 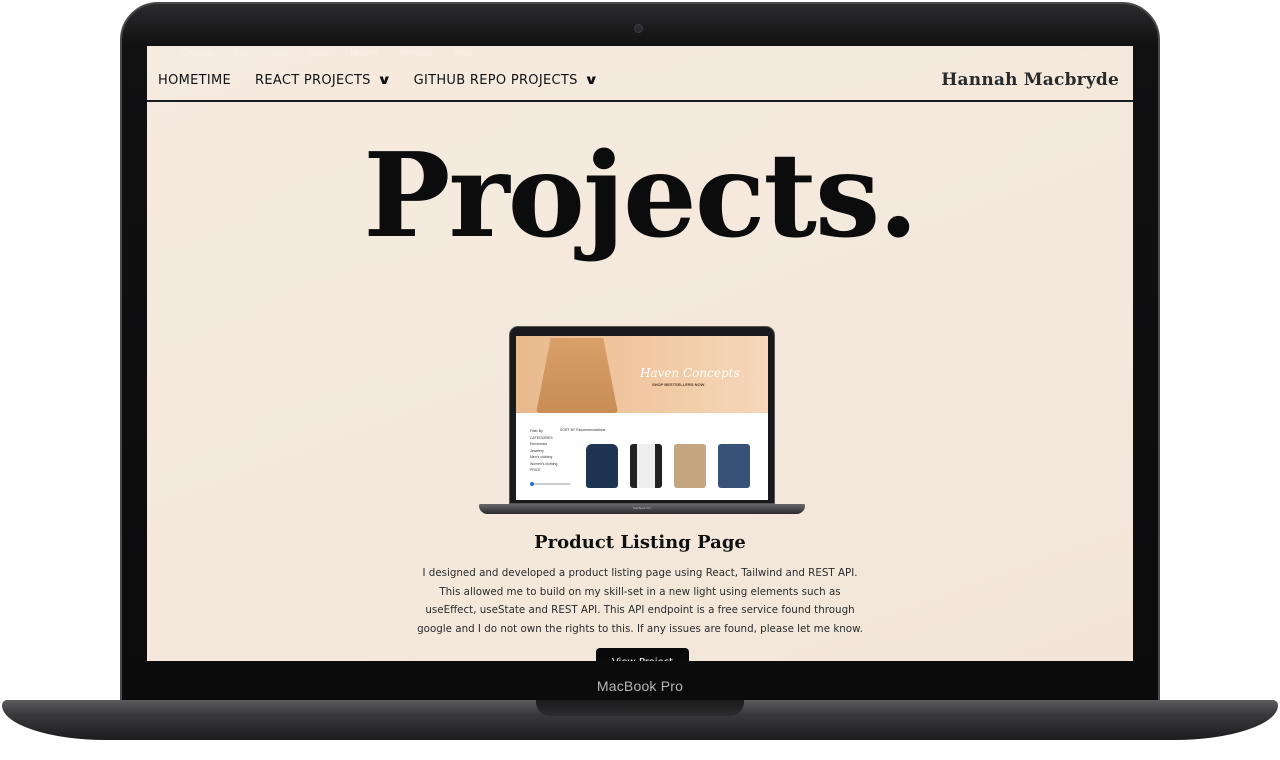 I want to click on menubar-item: Chrome, so click(x=197, y=53).